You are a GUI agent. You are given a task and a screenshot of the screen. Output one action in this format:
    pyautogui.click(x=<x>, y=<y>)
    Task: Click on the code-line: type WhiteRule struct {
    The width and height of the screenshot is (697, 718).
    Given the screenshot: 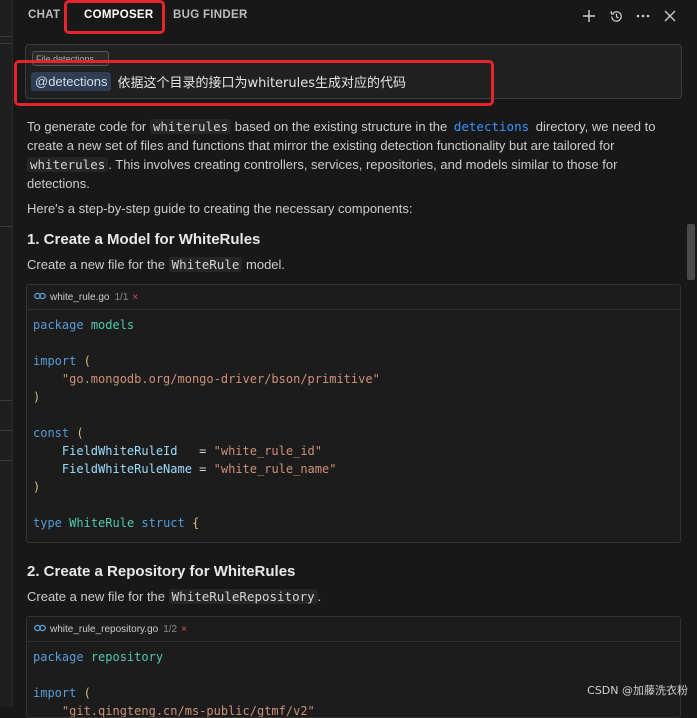 What is the action you would take?
    pyautogui.click(x=116, y=523)
    